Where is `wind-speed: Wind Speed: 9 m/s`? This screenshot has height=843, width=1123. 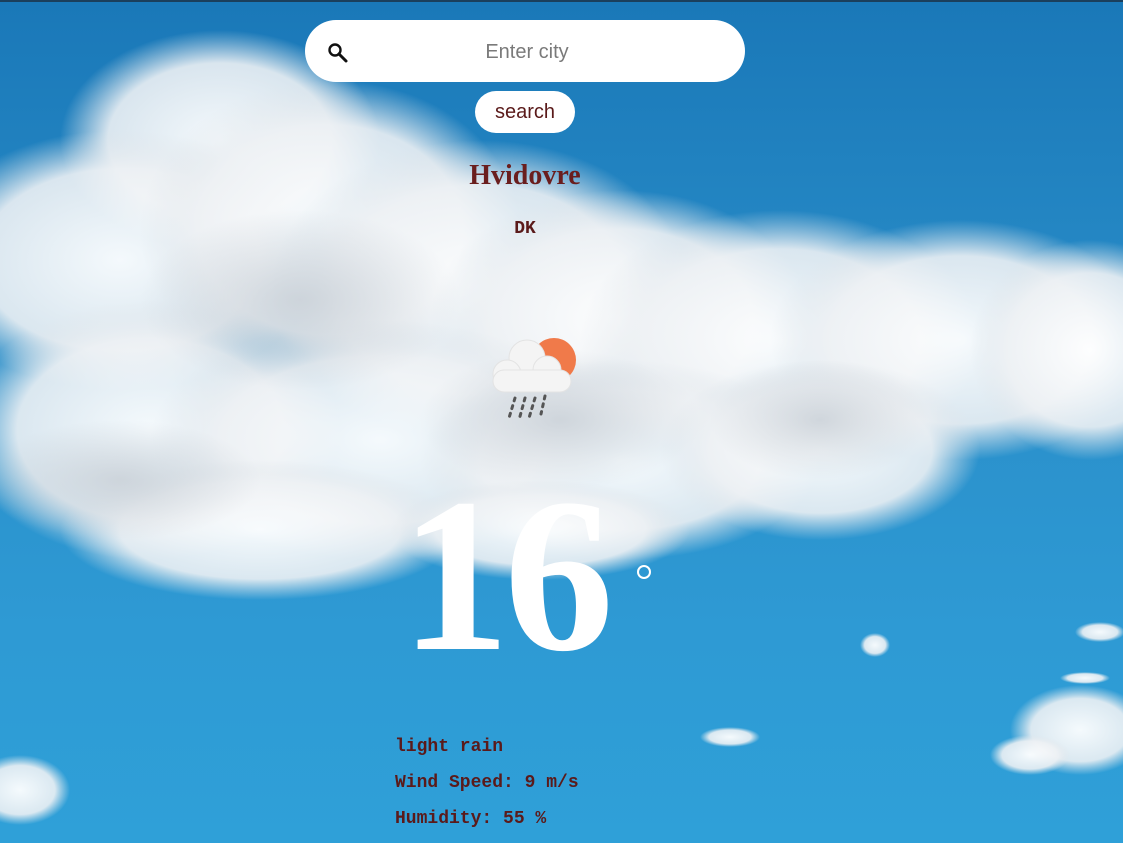 wind-speed: Wind Speed: 9 m/s is located at coordinates (487, 783).